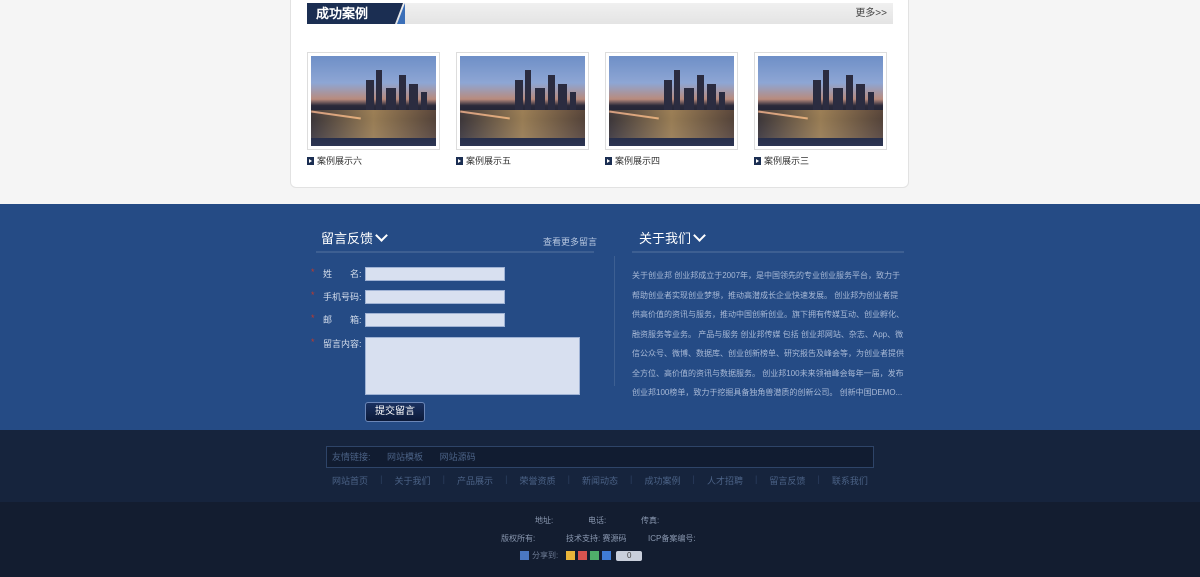  Describe the element at coordinates (342, 320) in the screenshot. I see `email-label: 邮 箱:` at that location.